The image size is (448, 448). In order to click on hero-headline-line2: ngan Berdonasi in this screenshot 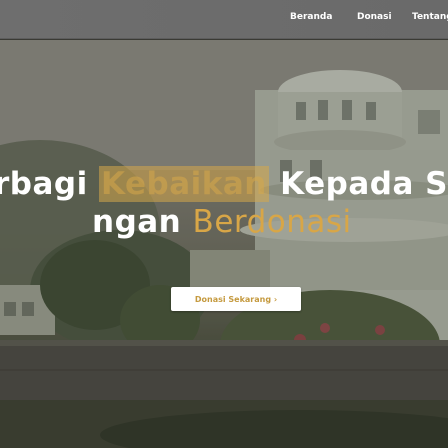, I will do `click(270, 222)`.